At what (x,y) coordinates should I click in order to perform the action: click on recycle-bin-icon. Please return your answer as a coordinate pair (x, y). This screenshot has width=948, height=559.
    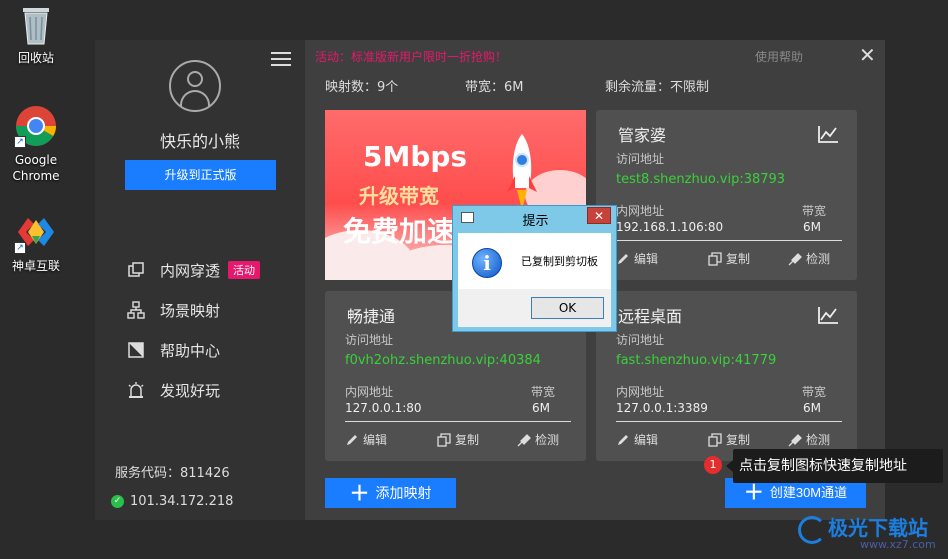
    Looking at the image, I should click on (36, 24).